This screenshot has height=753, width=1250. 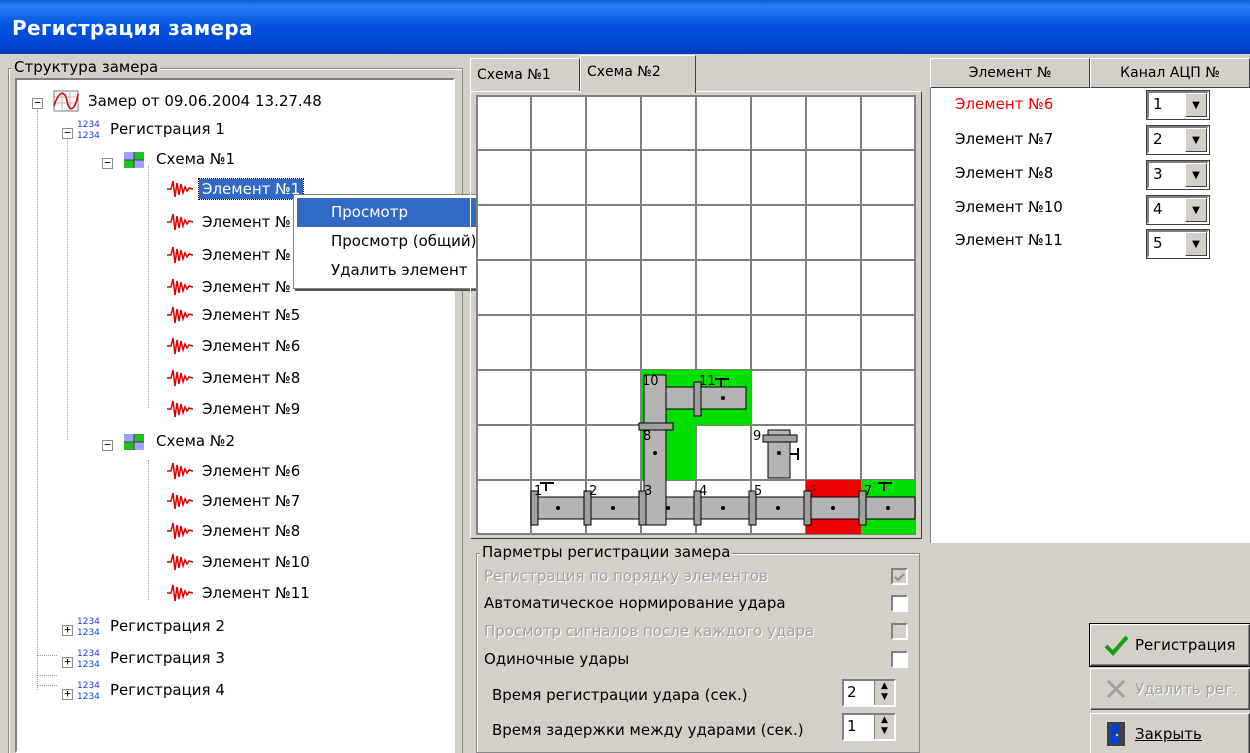 What do you see at coordinates (620, 695) in the screenshot?
I see `reg-time-label: Время регистрации удара (сек.)` at bounding box center [620, 695].